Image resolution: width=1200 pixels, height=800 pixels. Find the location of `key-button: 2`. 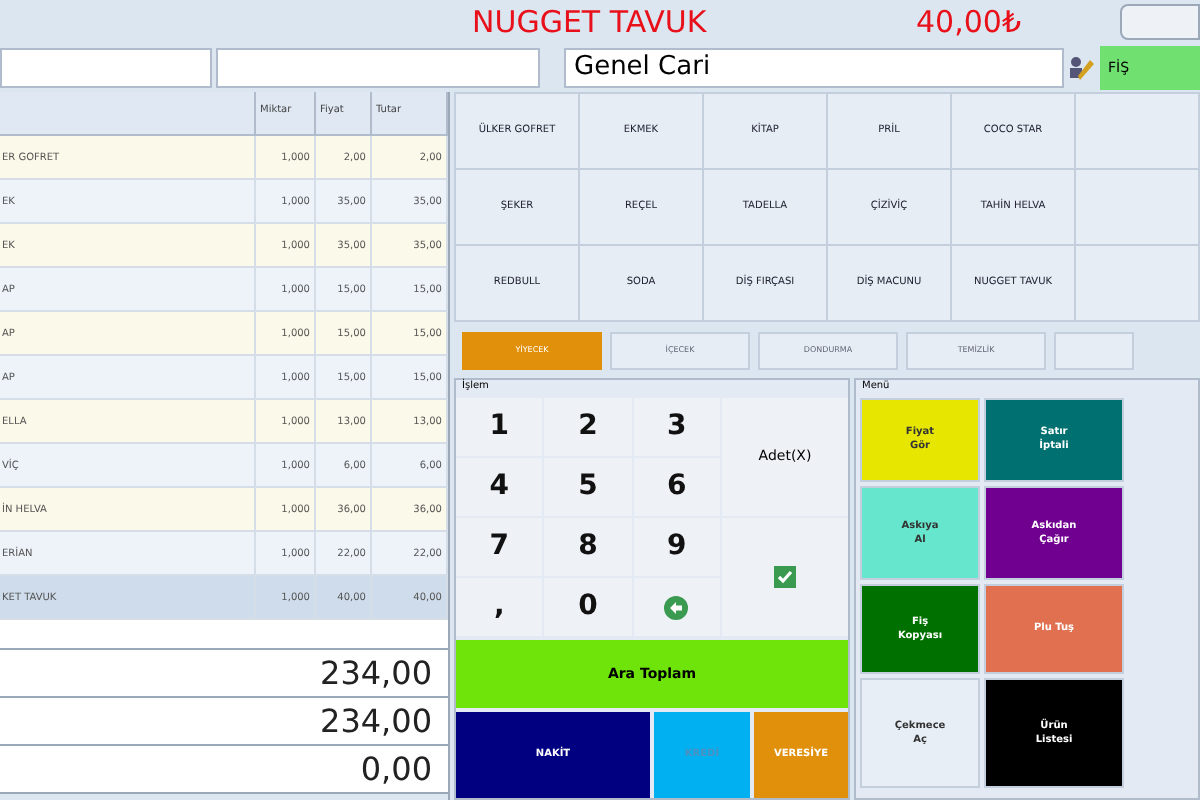

key-button: 2 is located at coordinates (588, 427).